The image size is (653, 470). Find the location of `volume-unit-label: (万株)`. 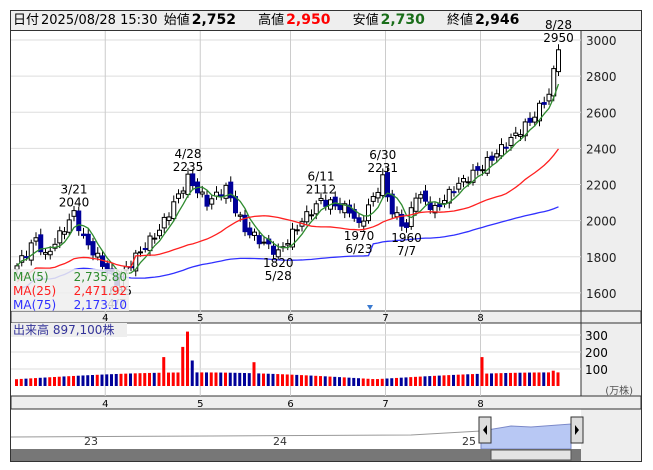

volume-unit-label: (万株) is located at coordinates (619, 390).